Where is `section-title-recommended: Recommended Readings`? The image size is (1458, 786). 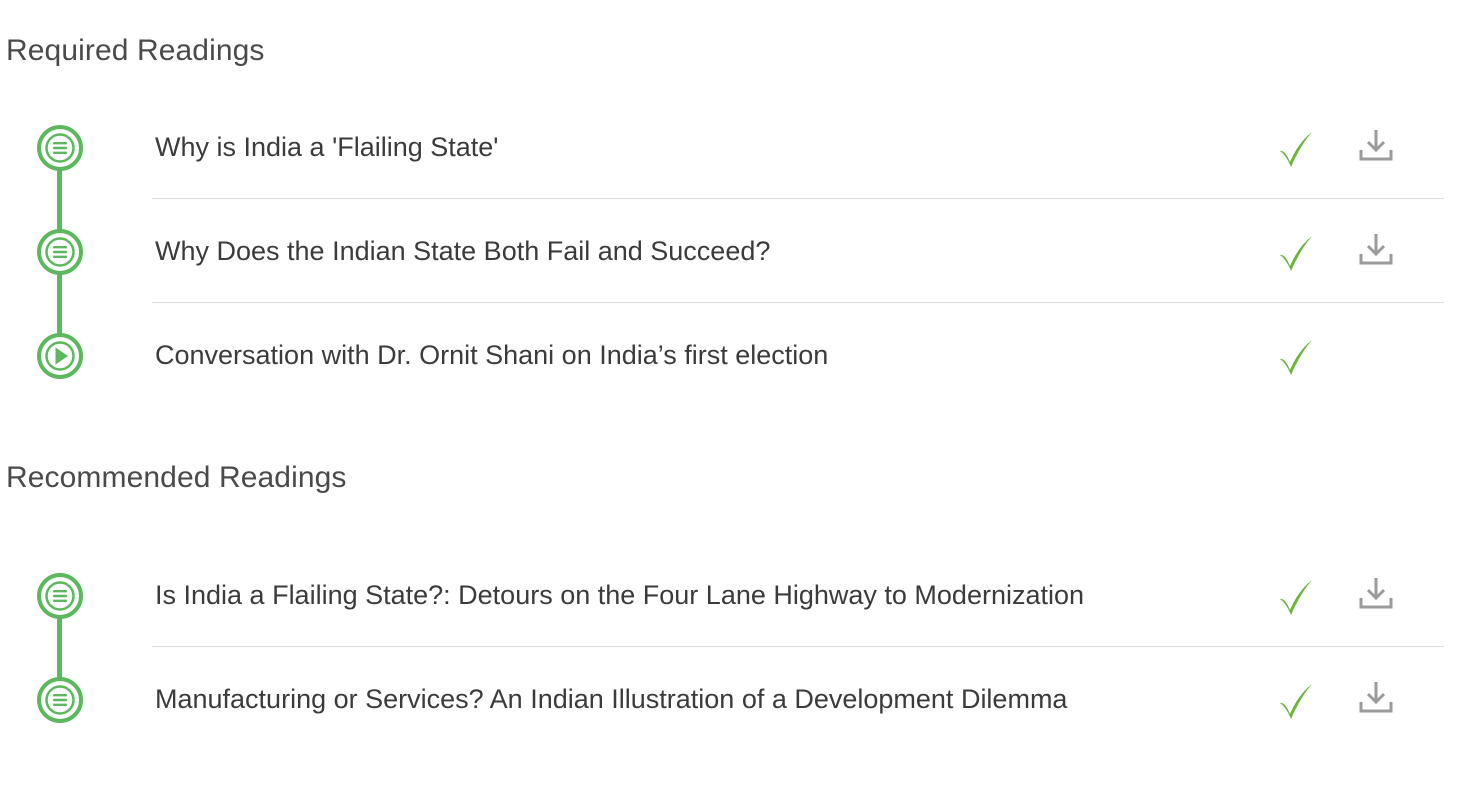 section-title-recommended: Recommended Readings is located at coordinates (176, 477).